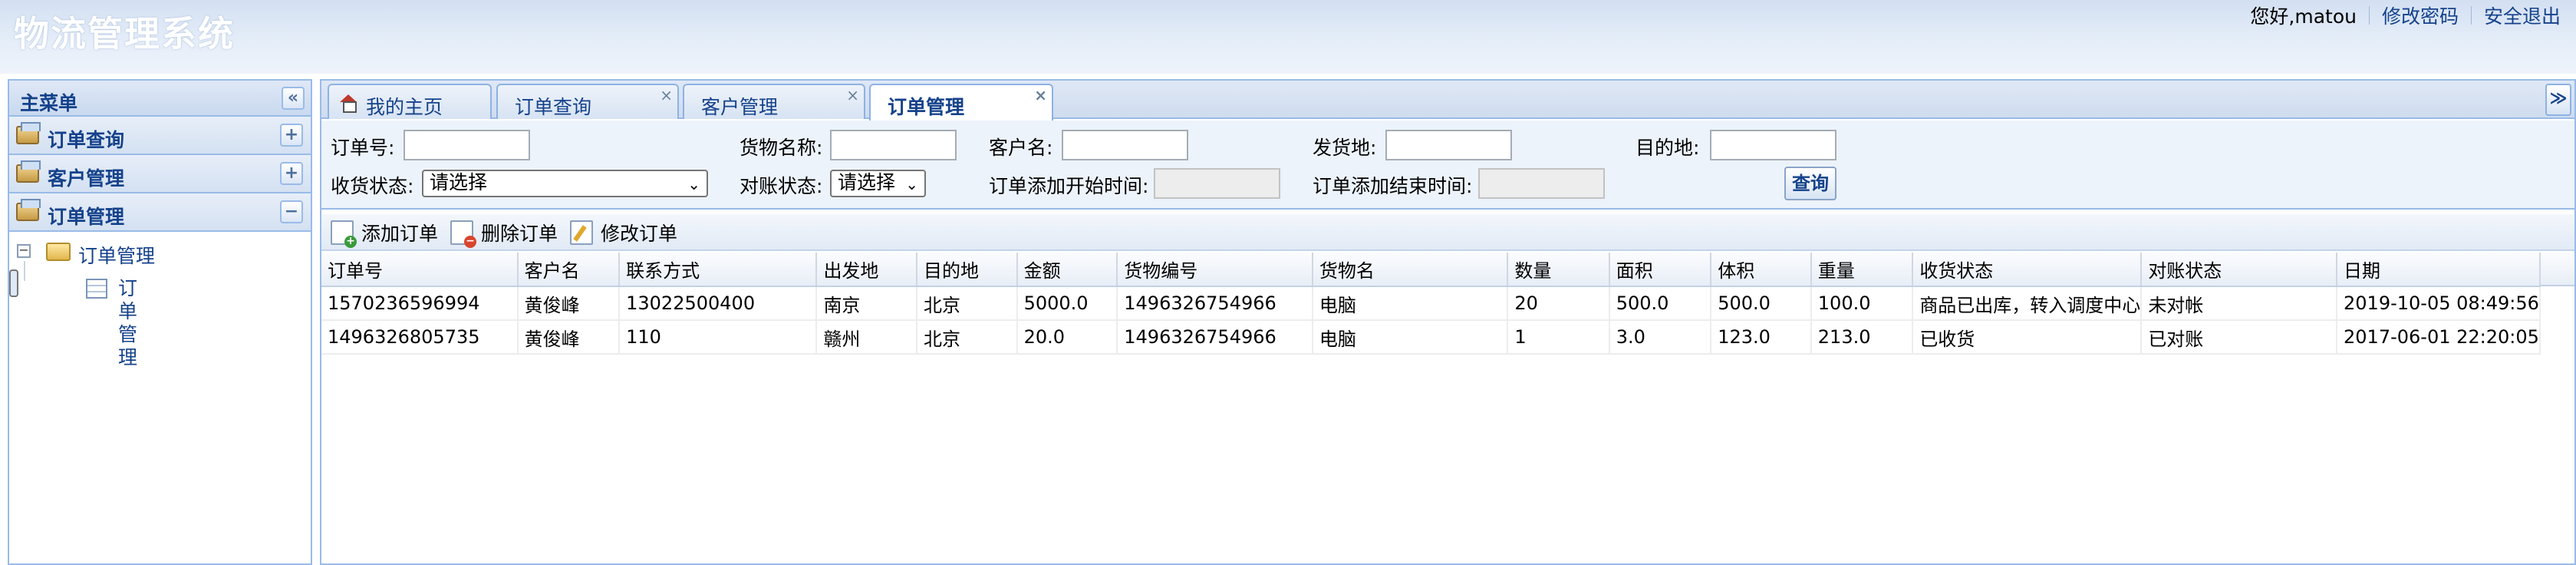  What do you see at coordinates (124, 34) in the screenshot?
I see `app-title: 物流管理系统` at bounding box center [124, 34].